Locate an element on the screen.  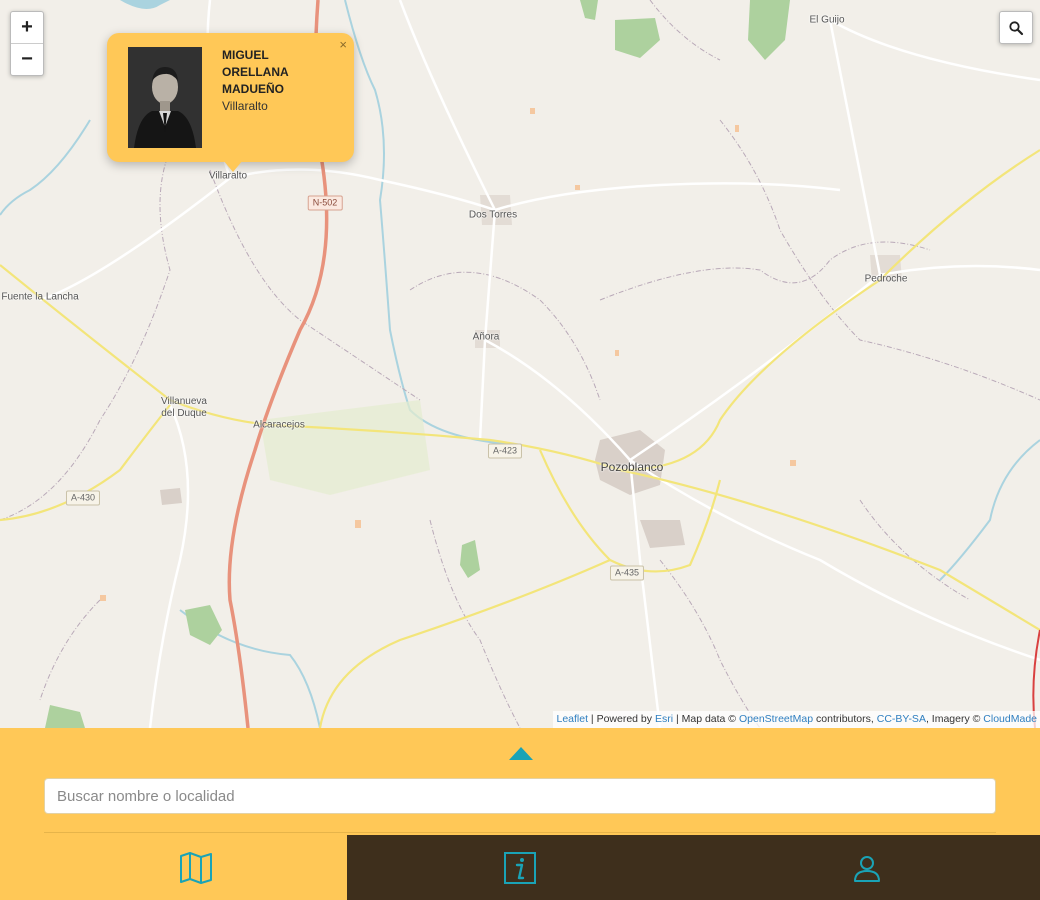
place-label: Fuente la Lancha is located at coordinates (40, 297).